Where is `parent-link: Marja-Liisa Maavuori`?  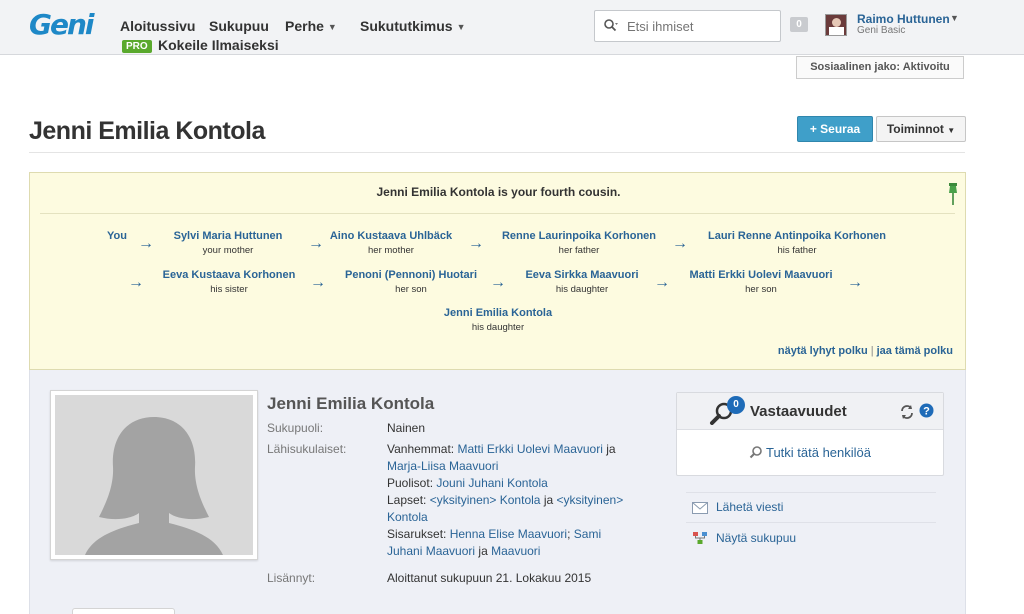 parent-link: Marja-Liisa Maavuori is located at coordinates (442, 466).